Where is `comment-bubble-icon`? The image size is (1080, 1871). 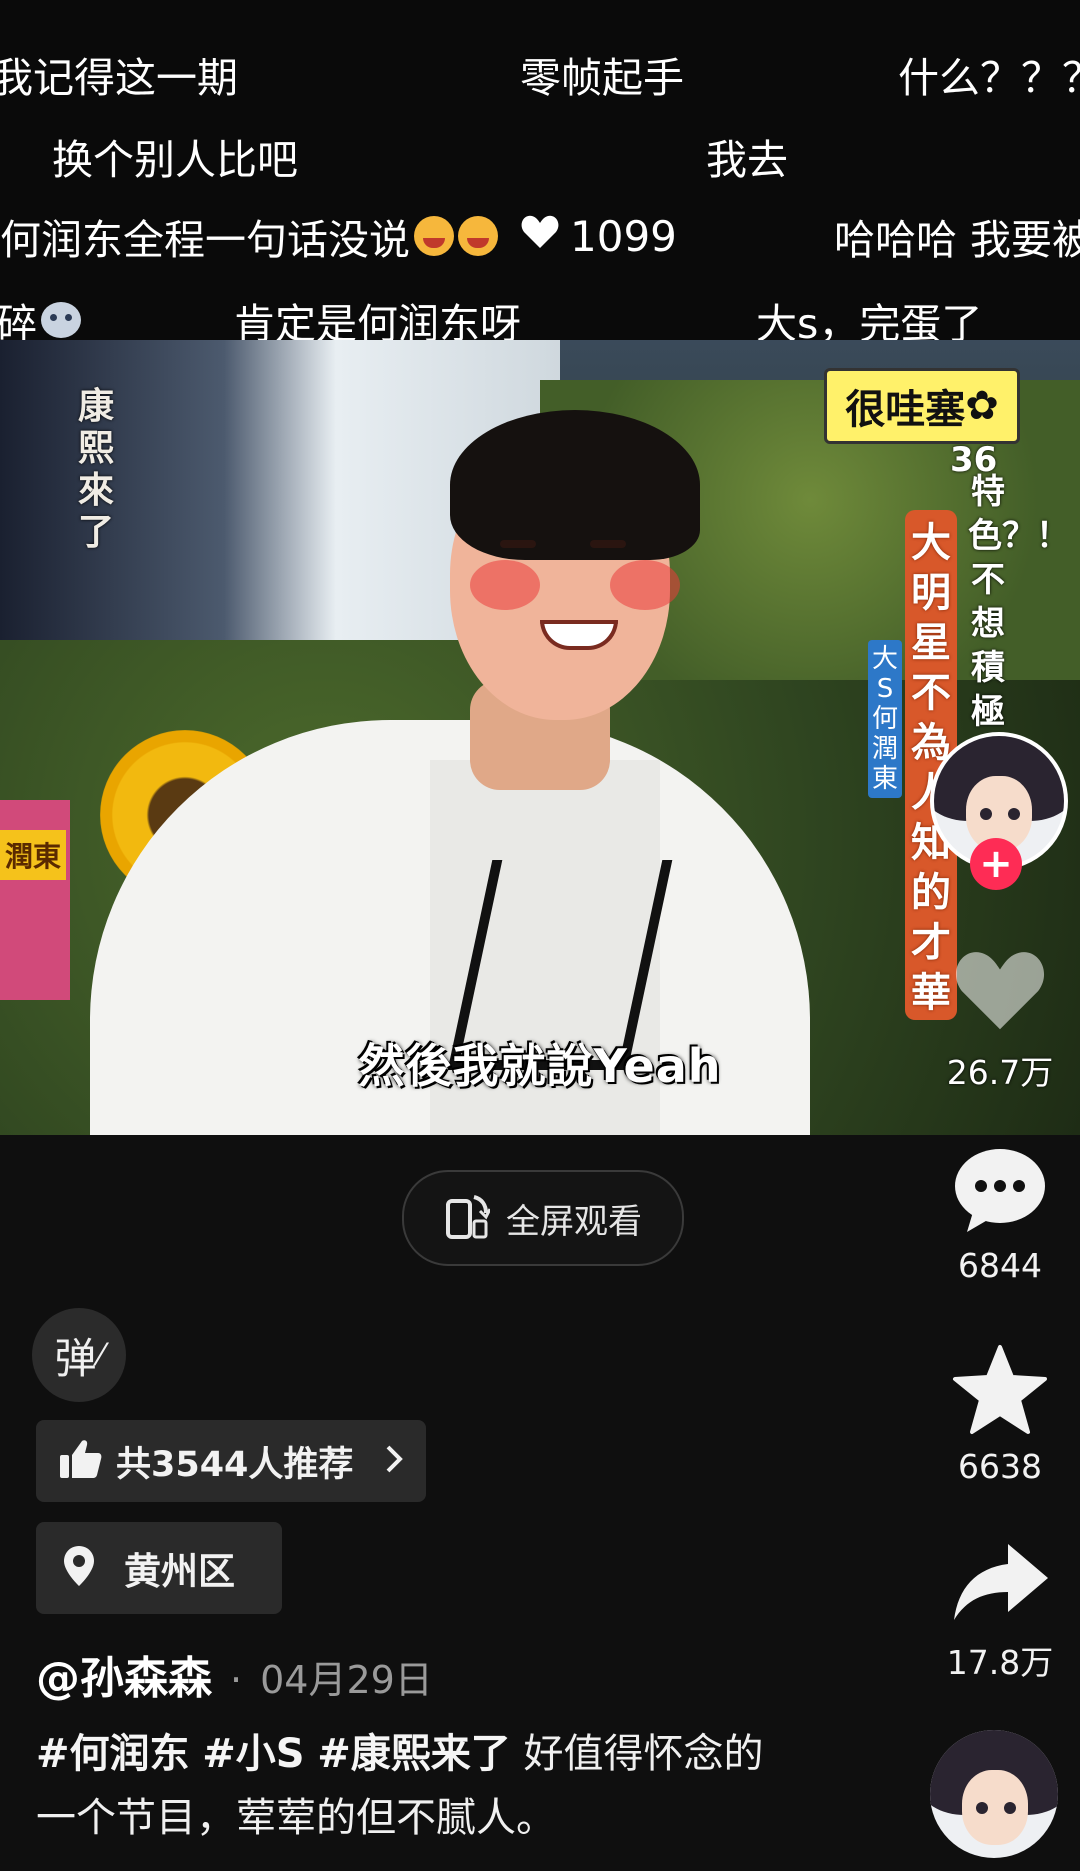 comment-bubble-icon is located at coordinates (1000, 1192).